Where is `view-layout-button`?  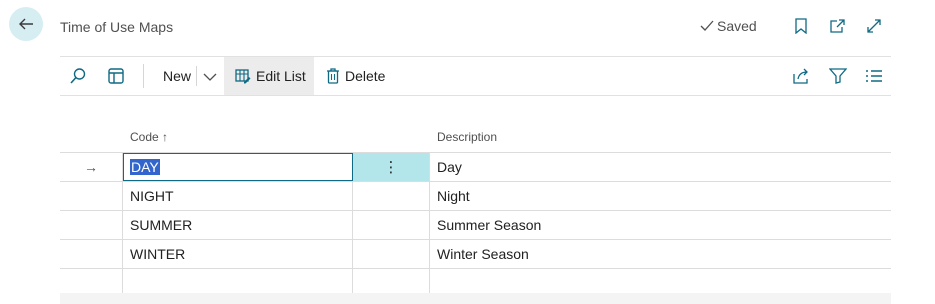
view-layout-button is located at coordinates (116, 76).